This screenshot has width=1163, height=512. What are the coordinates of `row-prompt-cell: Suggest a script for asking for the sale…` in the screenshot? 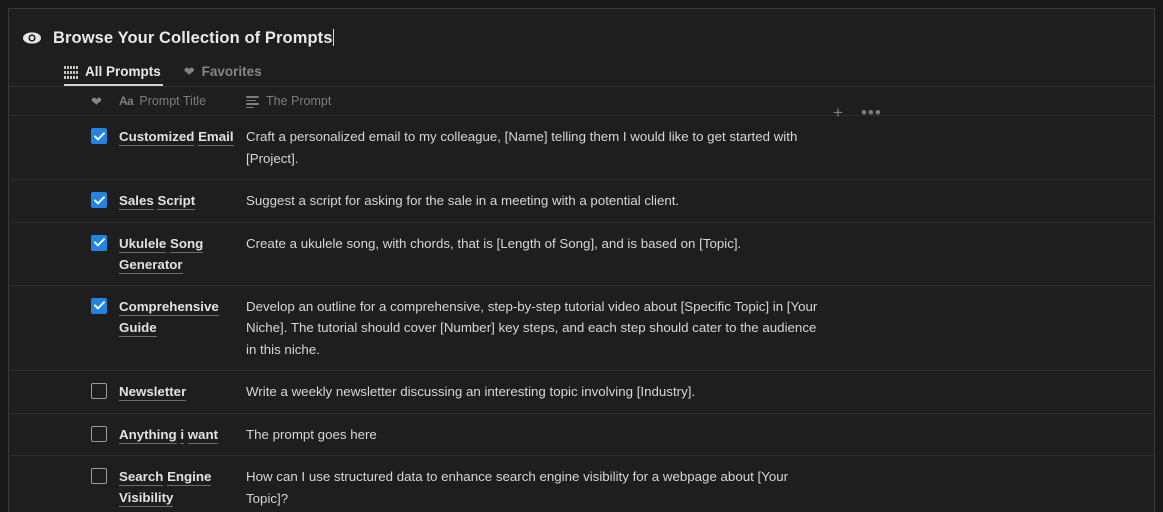 It's located at (699, 201).